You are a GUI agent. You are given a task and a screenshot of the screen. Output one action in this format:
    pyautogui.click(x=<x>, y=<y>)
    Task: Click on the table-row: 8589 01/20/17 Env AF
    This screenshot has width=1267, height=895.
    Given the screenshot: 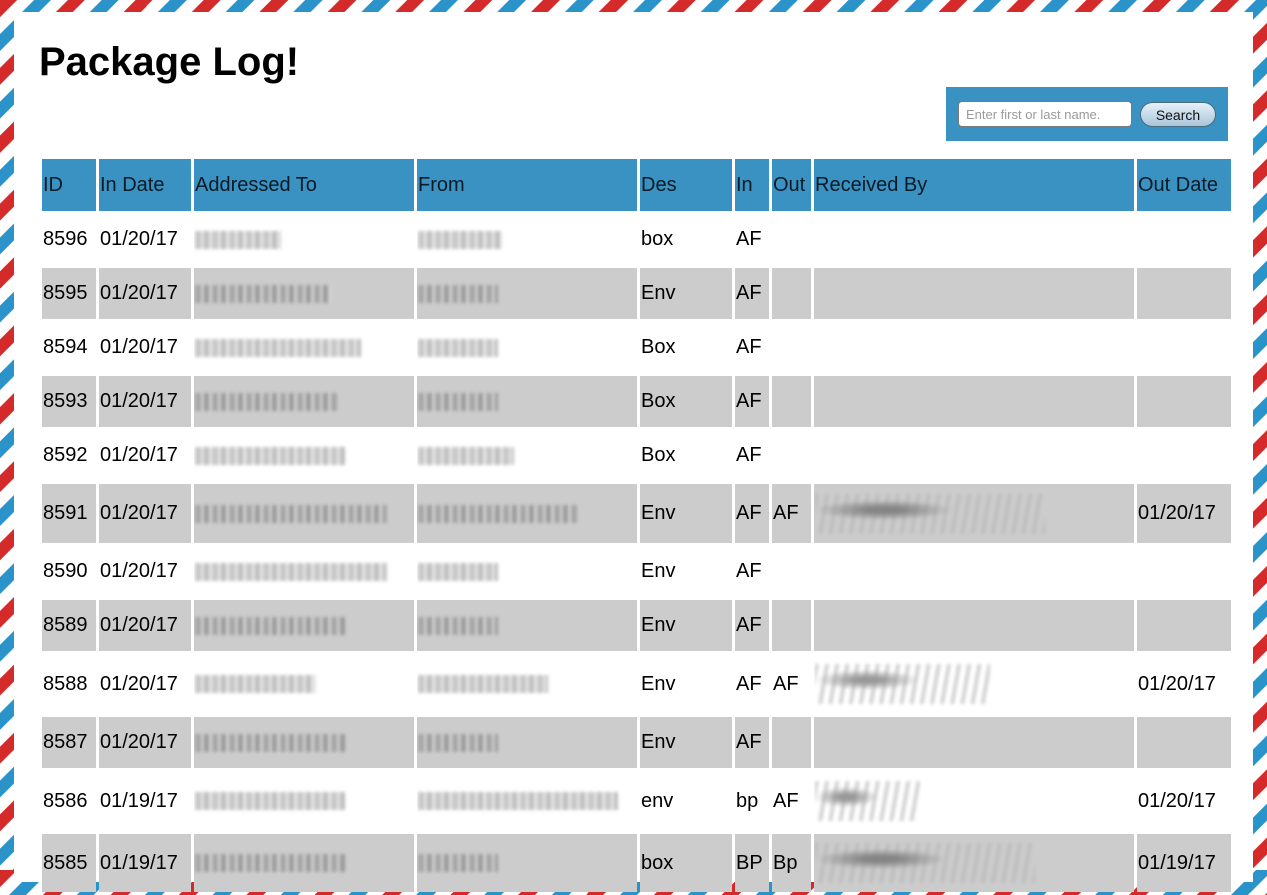 What is the action you would take?
    pyautogui.click(x=636, y=625)
    